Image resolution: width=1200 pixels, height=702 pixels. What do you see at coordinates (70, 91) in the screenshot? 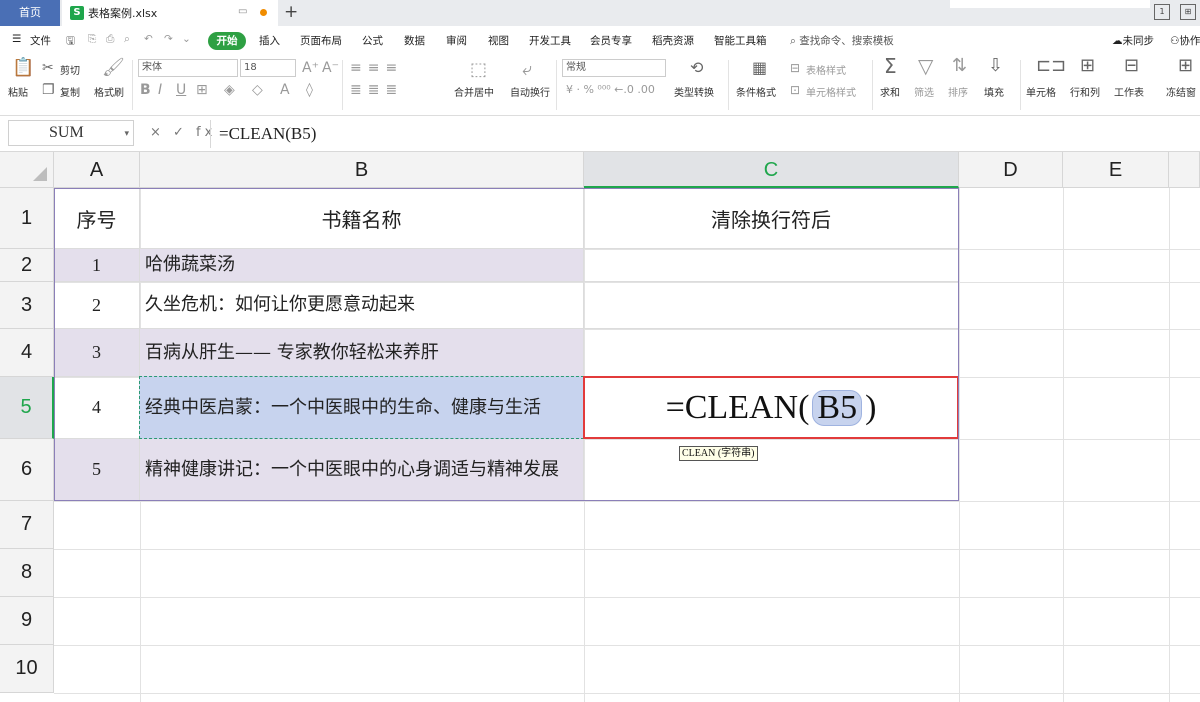
I see `copy-button: 复制` at bounding box center [70, 91].